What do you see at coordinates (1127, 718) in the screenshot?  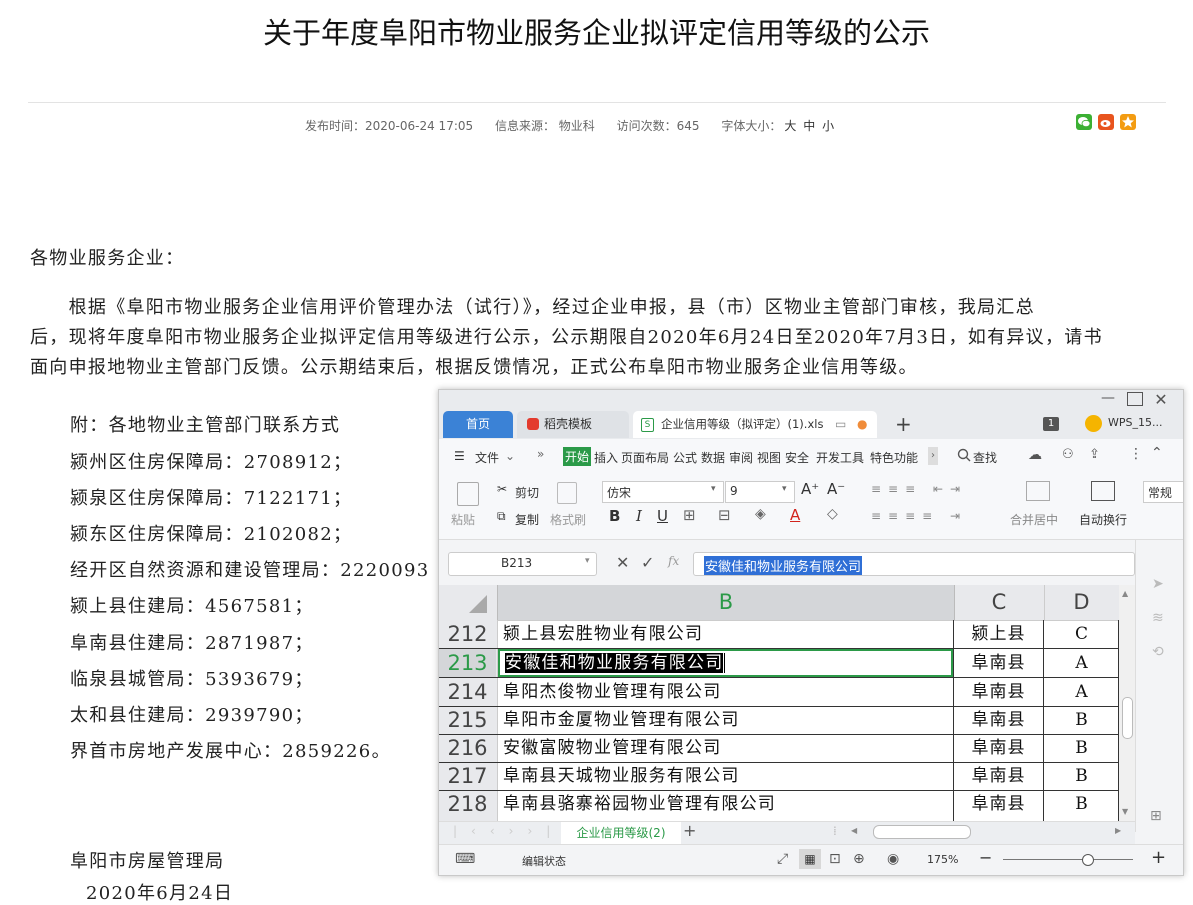 I see `scroll-thumb` at bounding box center [1127, 718].